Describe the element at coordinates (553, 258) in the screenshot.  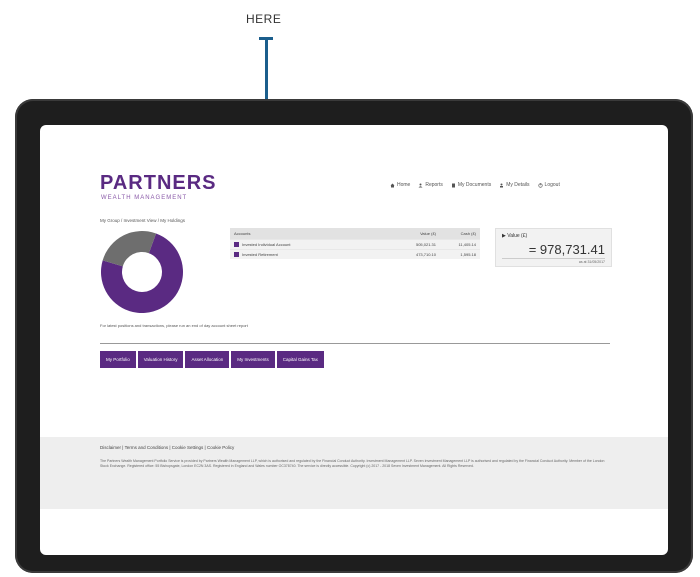
I see `value-divider` at that location.